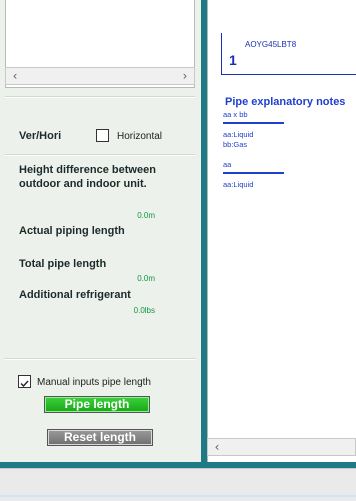  I want to click on additional-refrigerant-label: Additional refrigerant, so click(75, 295).